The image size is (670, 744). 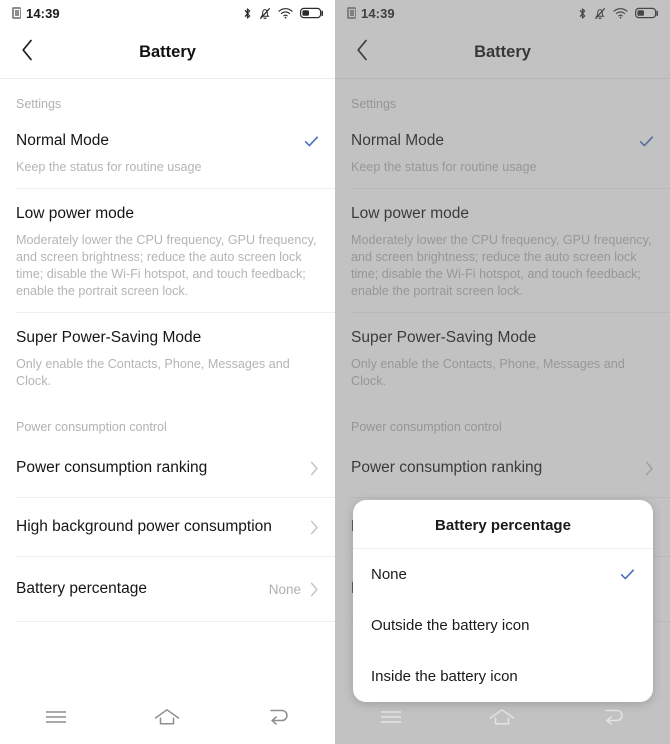 What do you see at coordinates (389, 574) in the screenshot?
I see `dialog-option-label: None` at bounding box center [389, 574].